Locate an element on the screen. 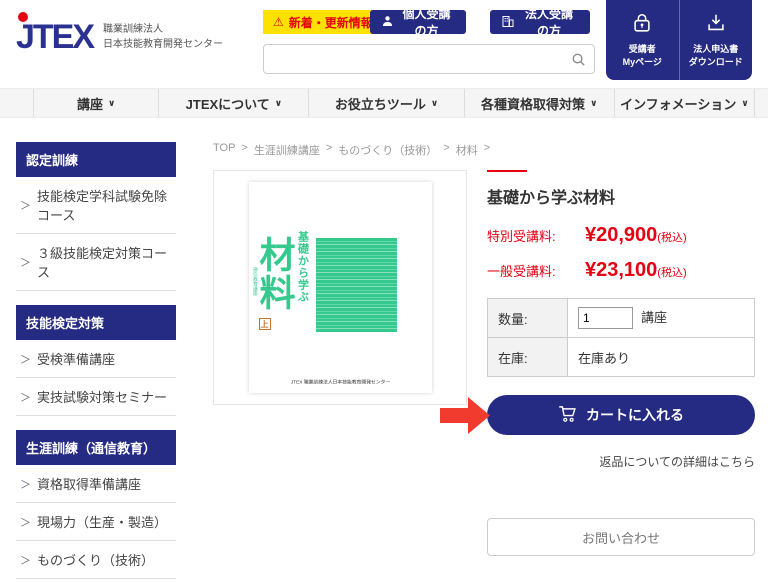 This screenshot has height=582, width=768. special-price-value: ¥20,900 is located at coordinates (621, 235).